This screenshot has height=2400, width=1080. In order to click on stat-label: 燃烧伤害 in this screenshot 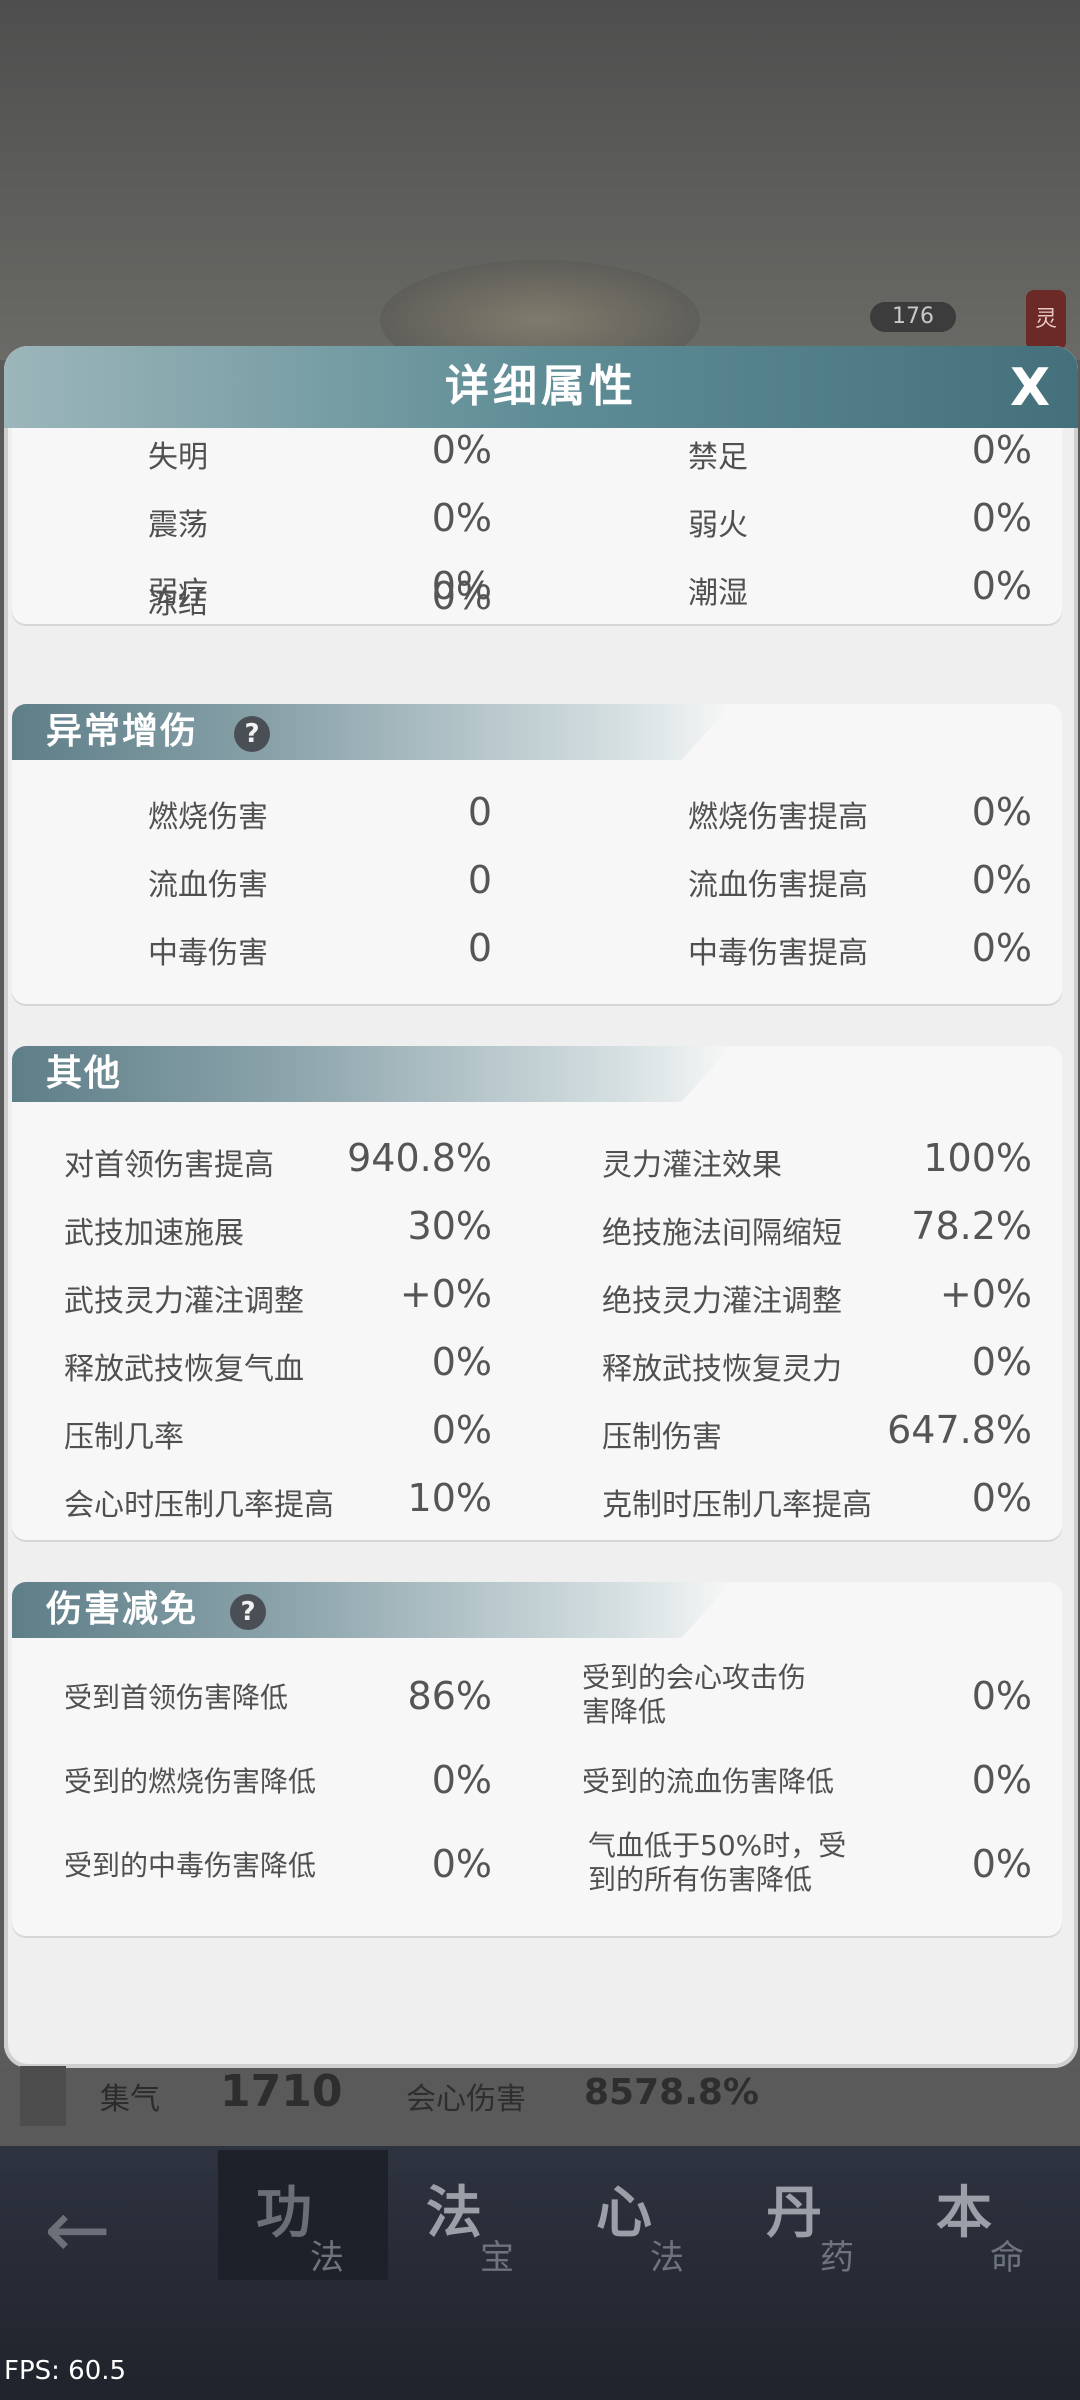, I will do `click(208, 817)`.